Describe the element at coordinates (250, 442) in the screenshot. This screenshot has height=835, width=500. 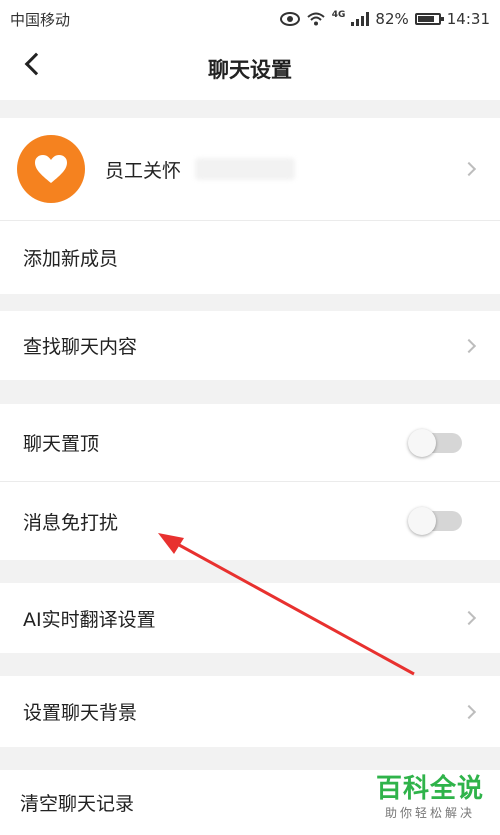
I see `pin-chat-row: 聊天置顶` at that location.